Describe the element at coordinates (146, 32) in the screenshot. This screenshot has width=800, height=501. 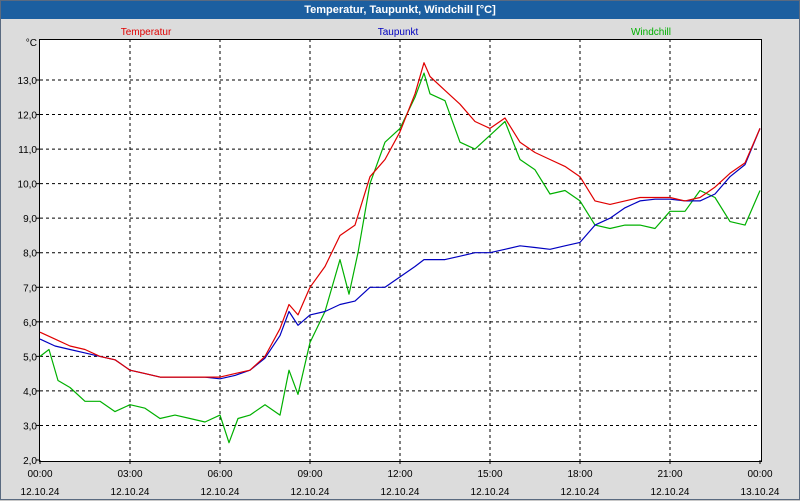
I see `legend-entry-temperatur: Temperatur` at that location.